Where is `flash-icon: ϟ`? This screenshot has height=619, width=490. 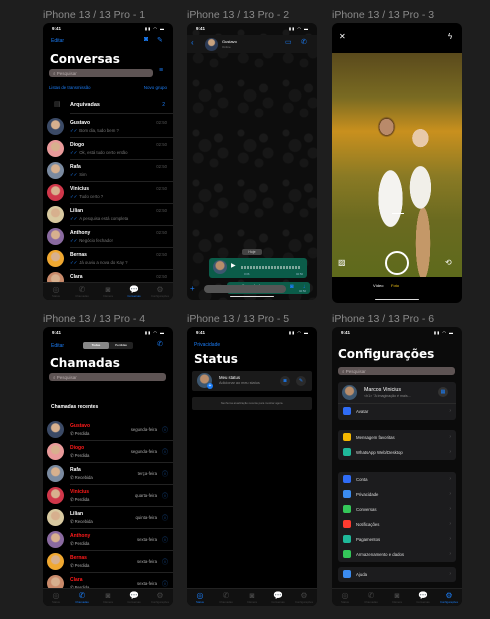
flash-icon: ϟ is located at coordinates (450, 36).